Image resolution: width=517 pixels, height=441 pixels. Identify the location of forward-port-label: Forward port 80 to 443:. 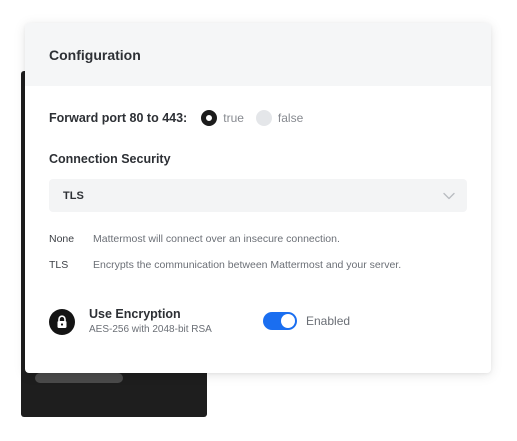
(118, 118).